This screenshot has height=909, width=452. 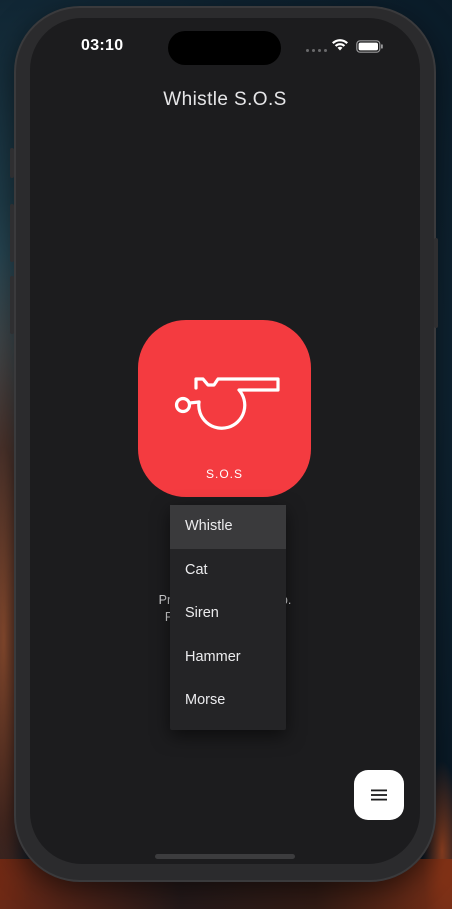 What do you see at coordinates (225, 99) in the screenshot?
I see `app-title: Whistle S.O.S` at bounding box center [225, 99].